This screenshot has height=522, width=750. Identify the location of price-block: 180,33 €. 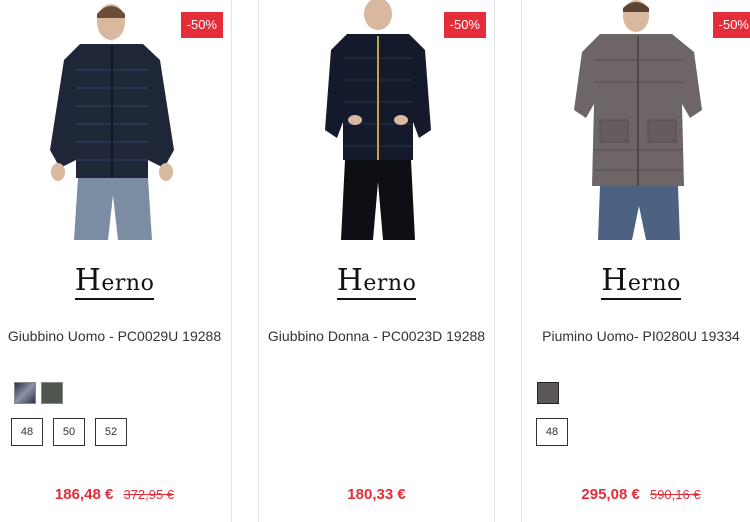
(376, 494).